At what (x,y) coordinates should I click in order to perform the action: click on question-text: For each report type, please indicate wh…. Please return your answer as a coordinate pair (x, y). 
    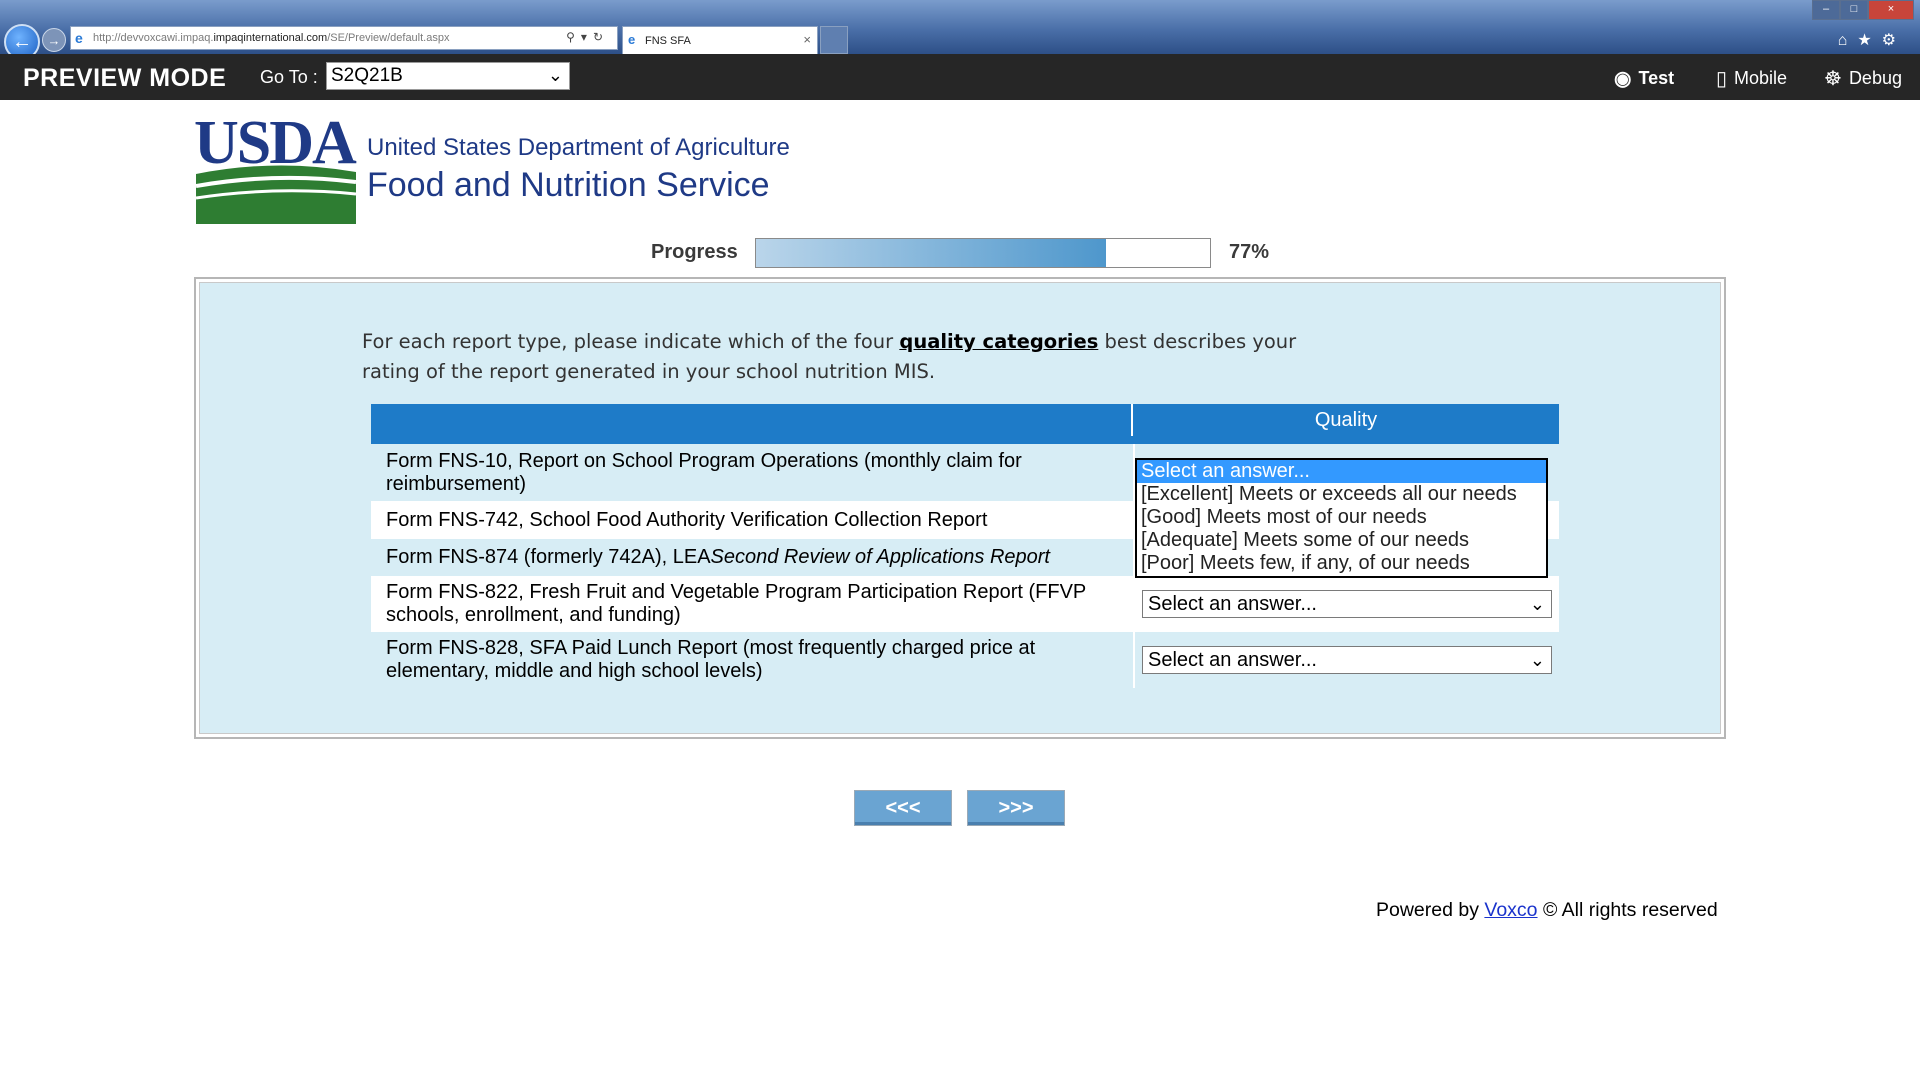
    Looking at the image, I should click on (852, 357).